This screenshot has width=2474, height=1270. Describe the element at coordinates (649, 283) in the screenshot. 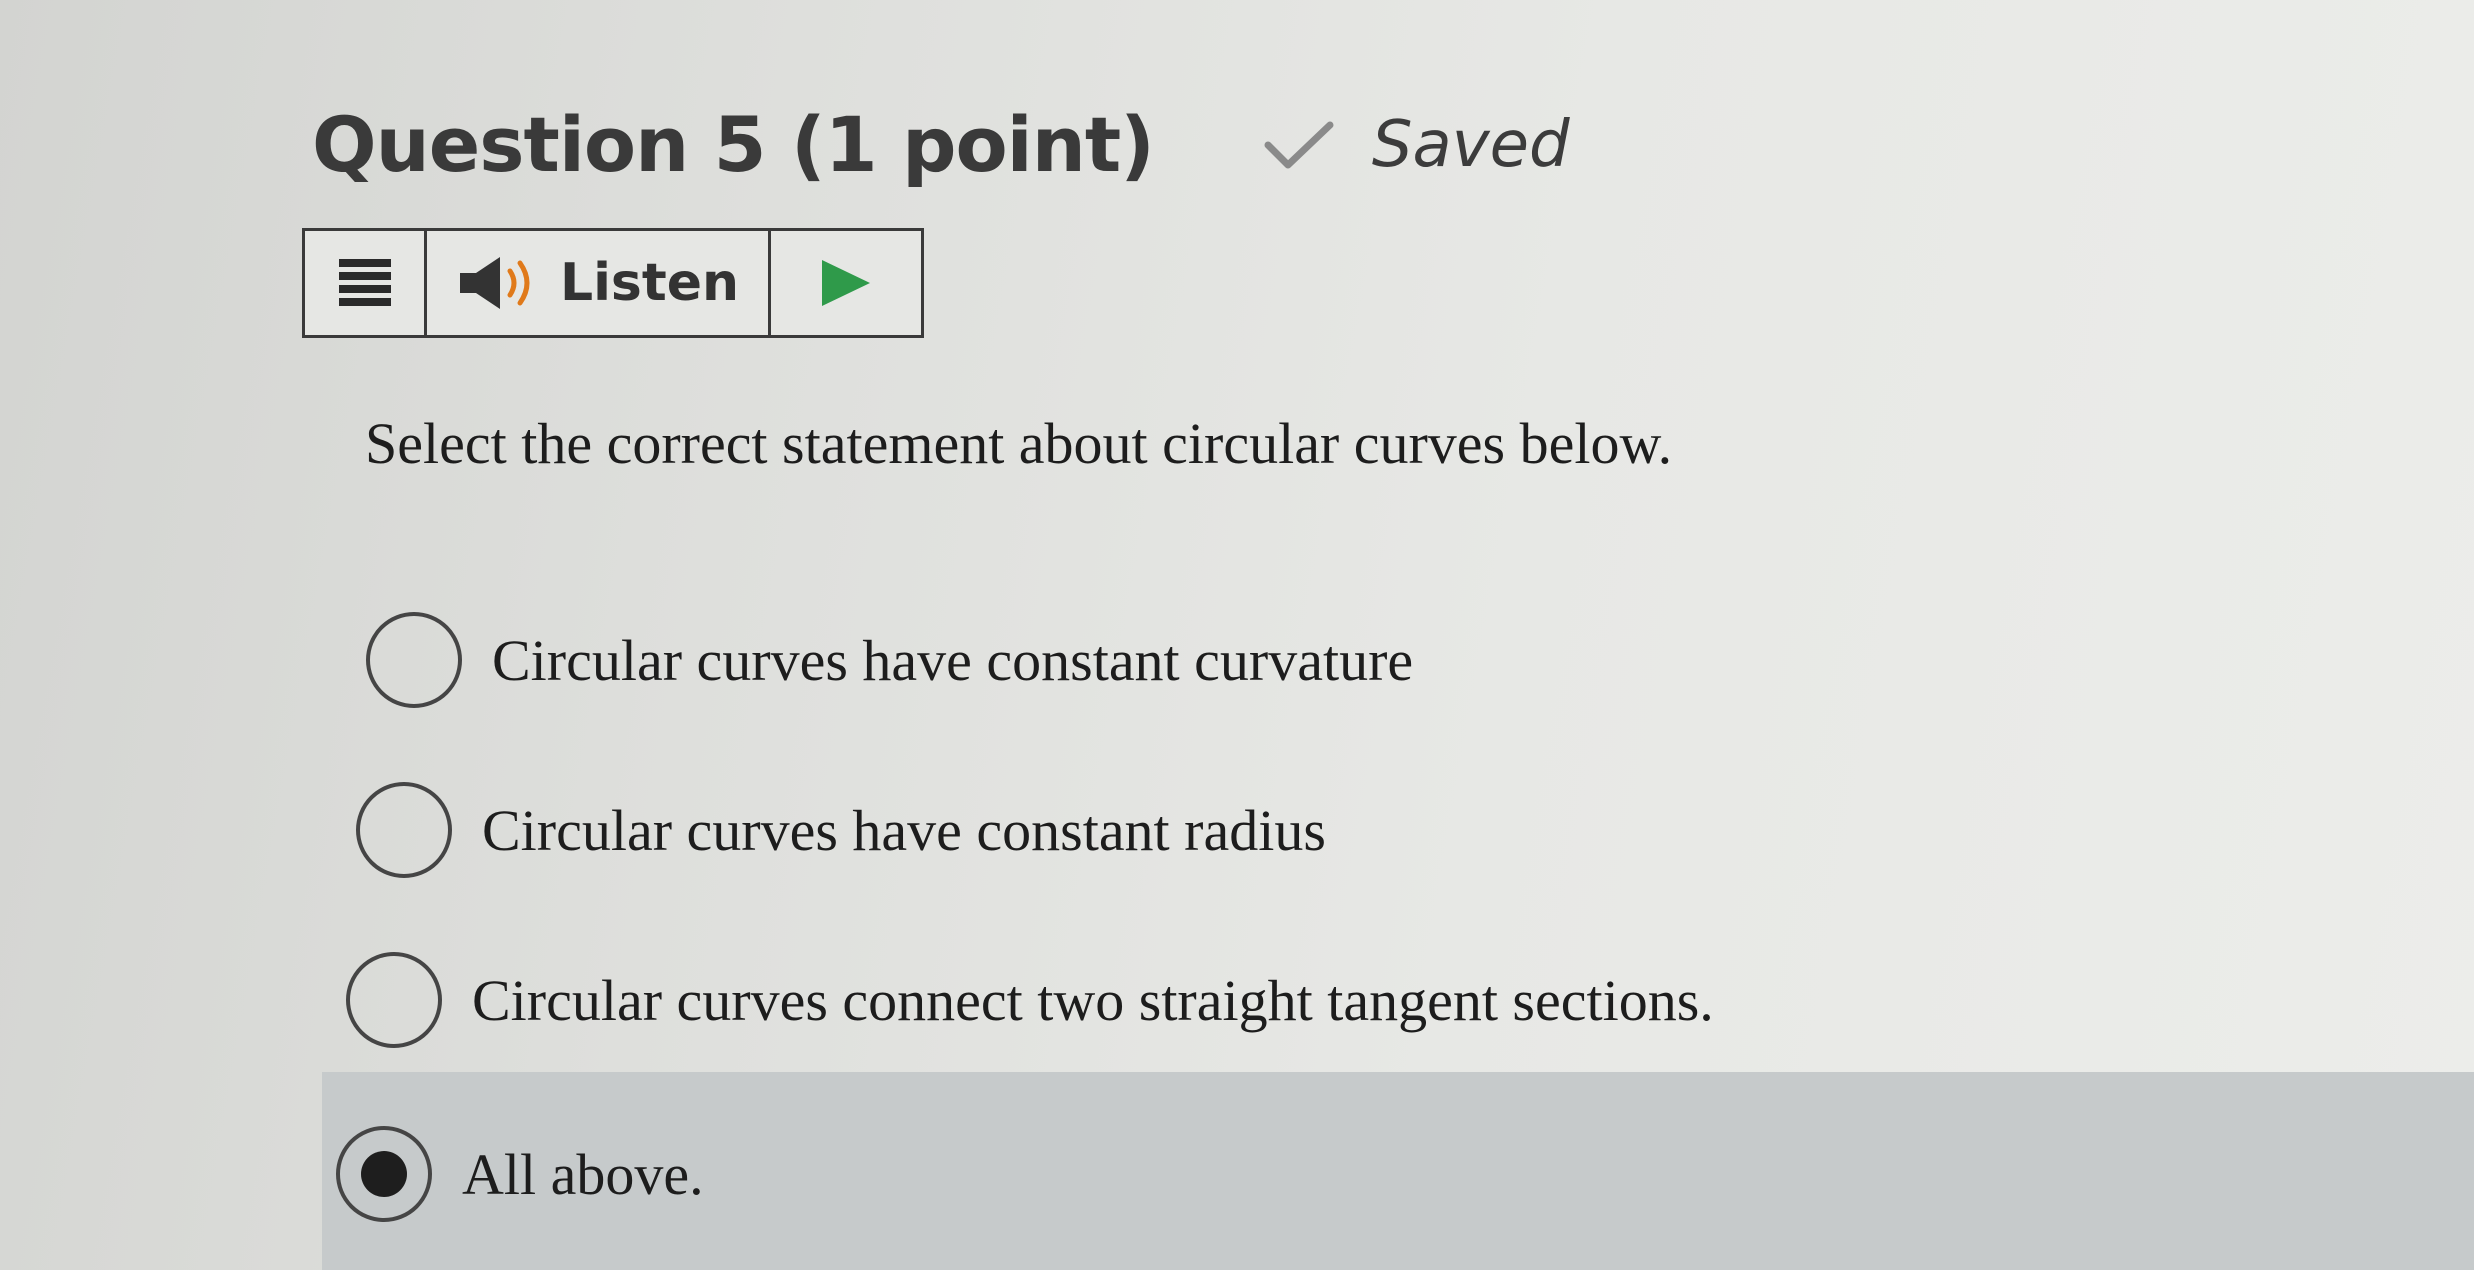

I see `listen-label: Listen` at that location.